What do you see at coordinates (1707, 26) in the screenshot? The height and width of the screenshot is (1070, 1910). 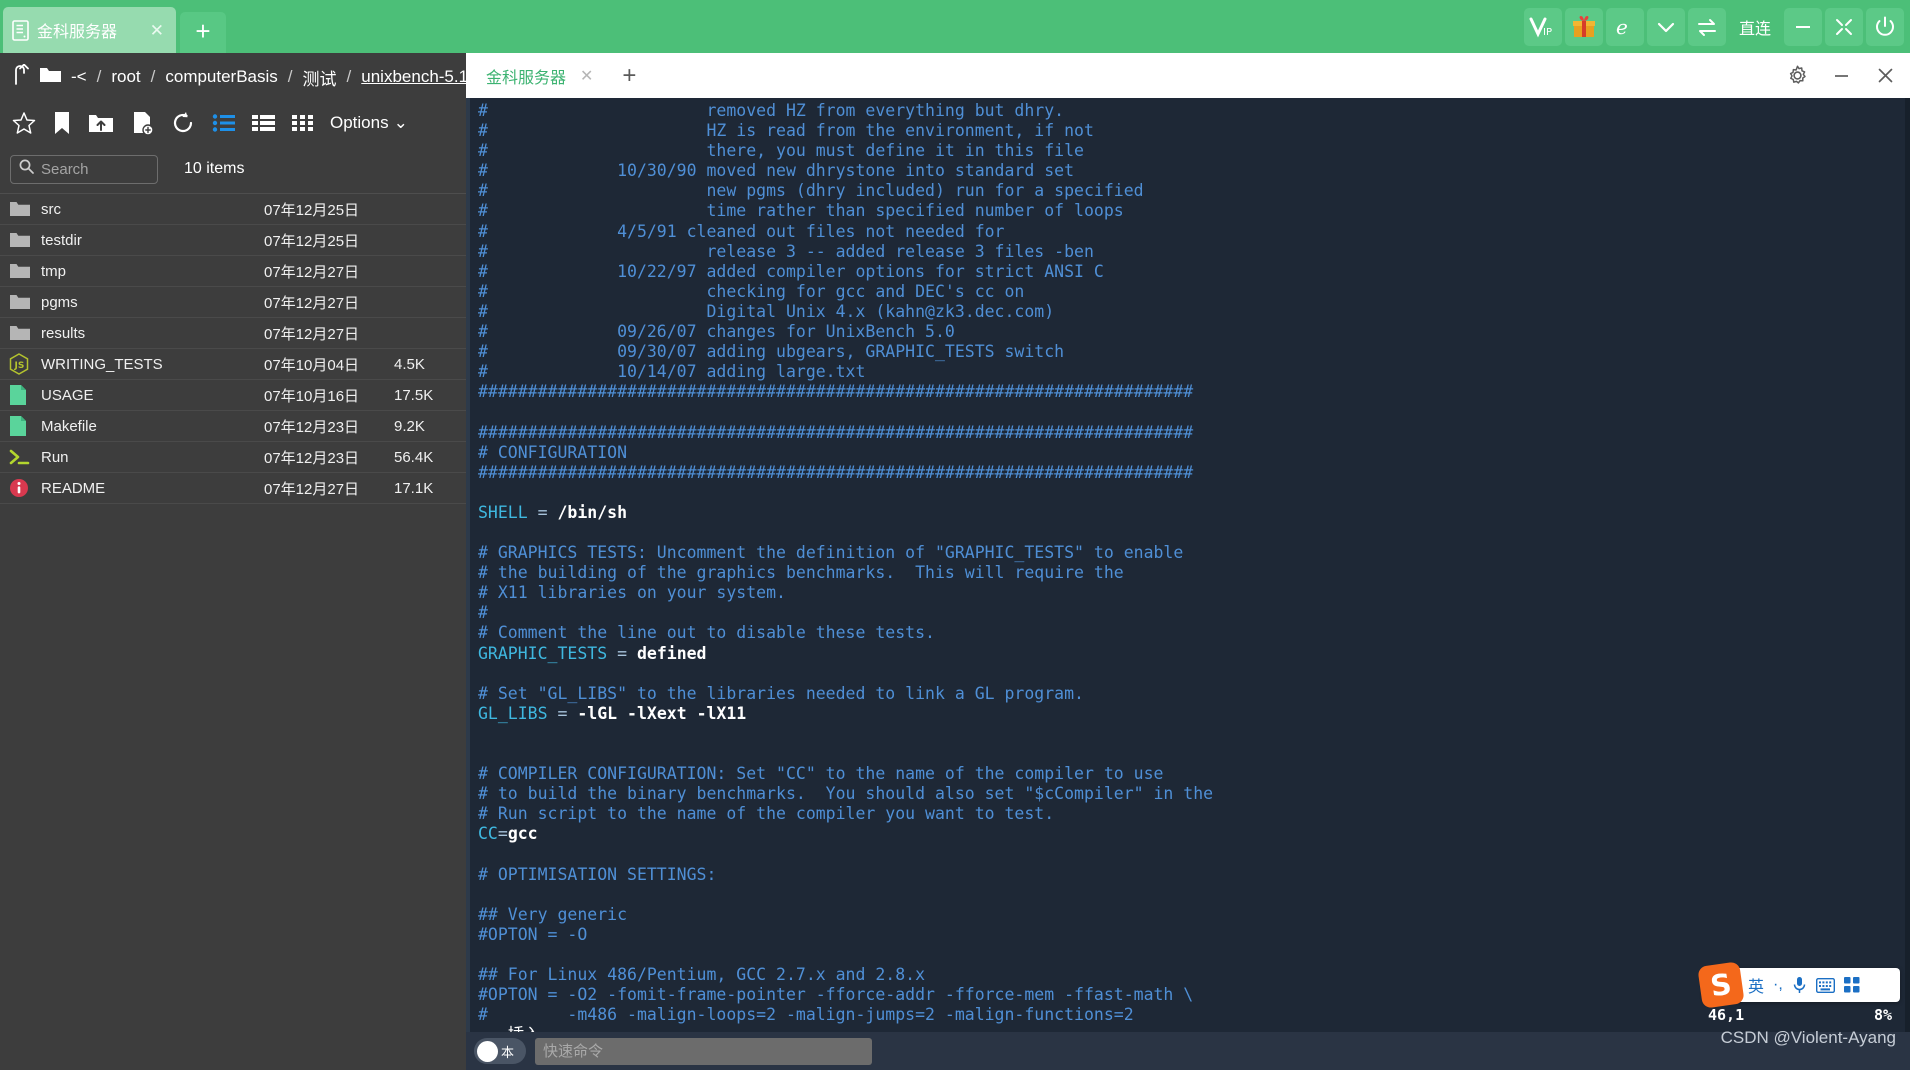 I see `transfer-button` at bounding box center [1707, 26].